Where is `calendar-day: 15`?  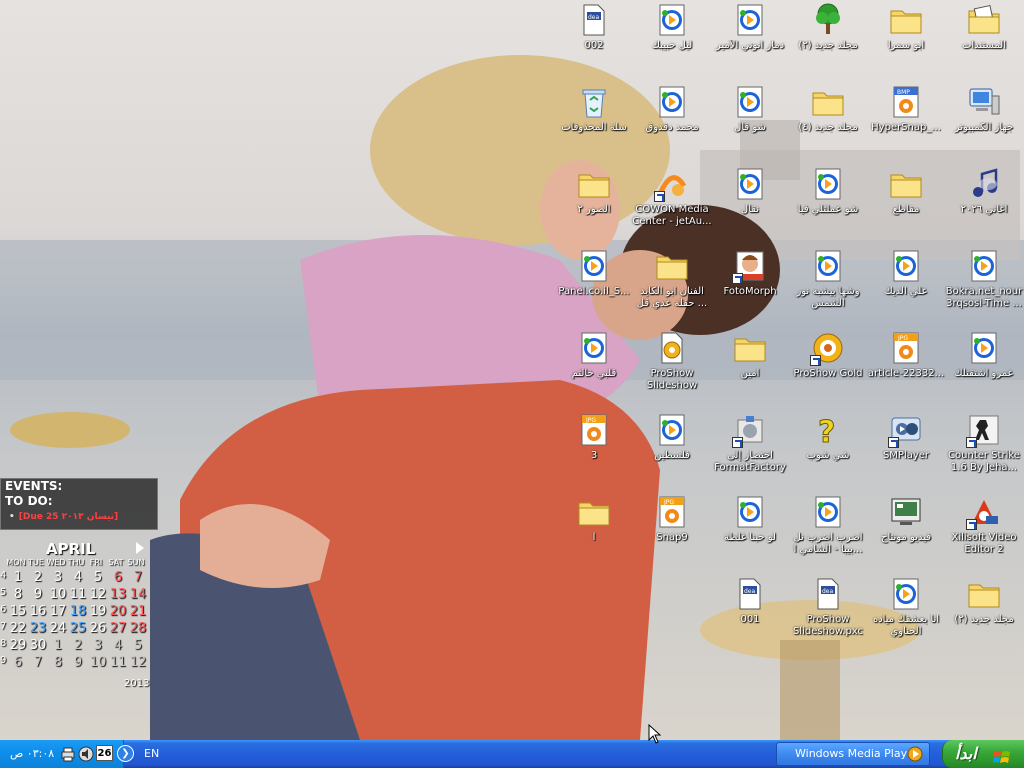
calendar-day: 15 is located at coordinates (18, 612).